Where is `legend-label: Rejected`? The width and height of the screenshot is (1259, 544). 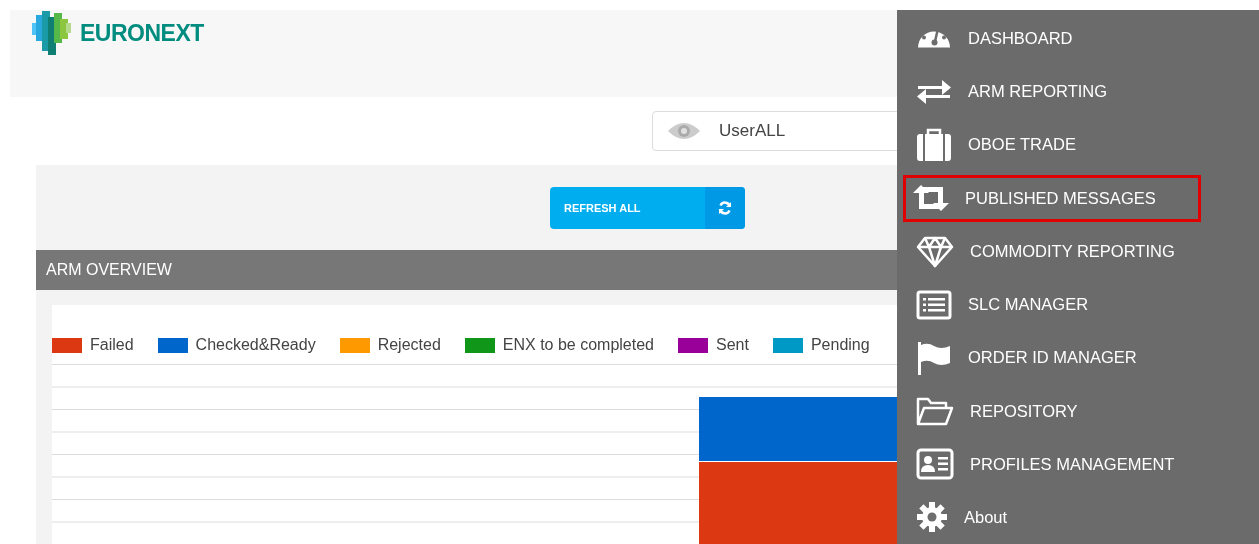
legend-label: Rejected is located at coordinates (409, 345).